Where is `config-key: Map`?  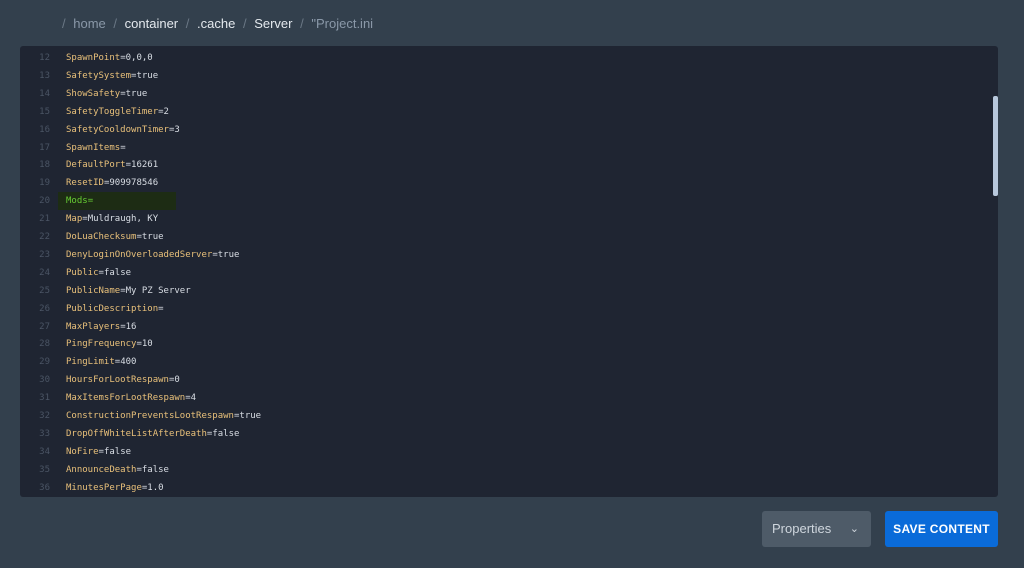 config-key: Map is located at coordinates (74, 219).